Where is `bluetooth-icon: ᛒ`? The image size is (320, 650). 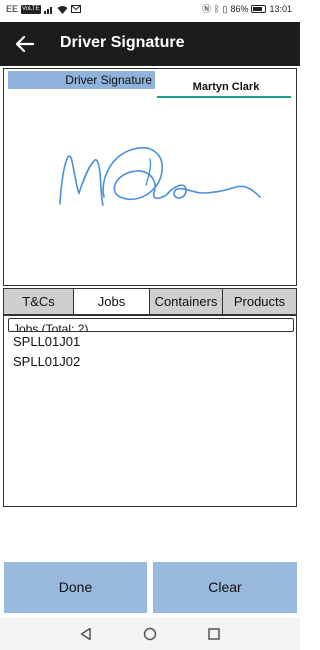 bluetooth-icon: ᛒ is located at coordinates (217, 9).